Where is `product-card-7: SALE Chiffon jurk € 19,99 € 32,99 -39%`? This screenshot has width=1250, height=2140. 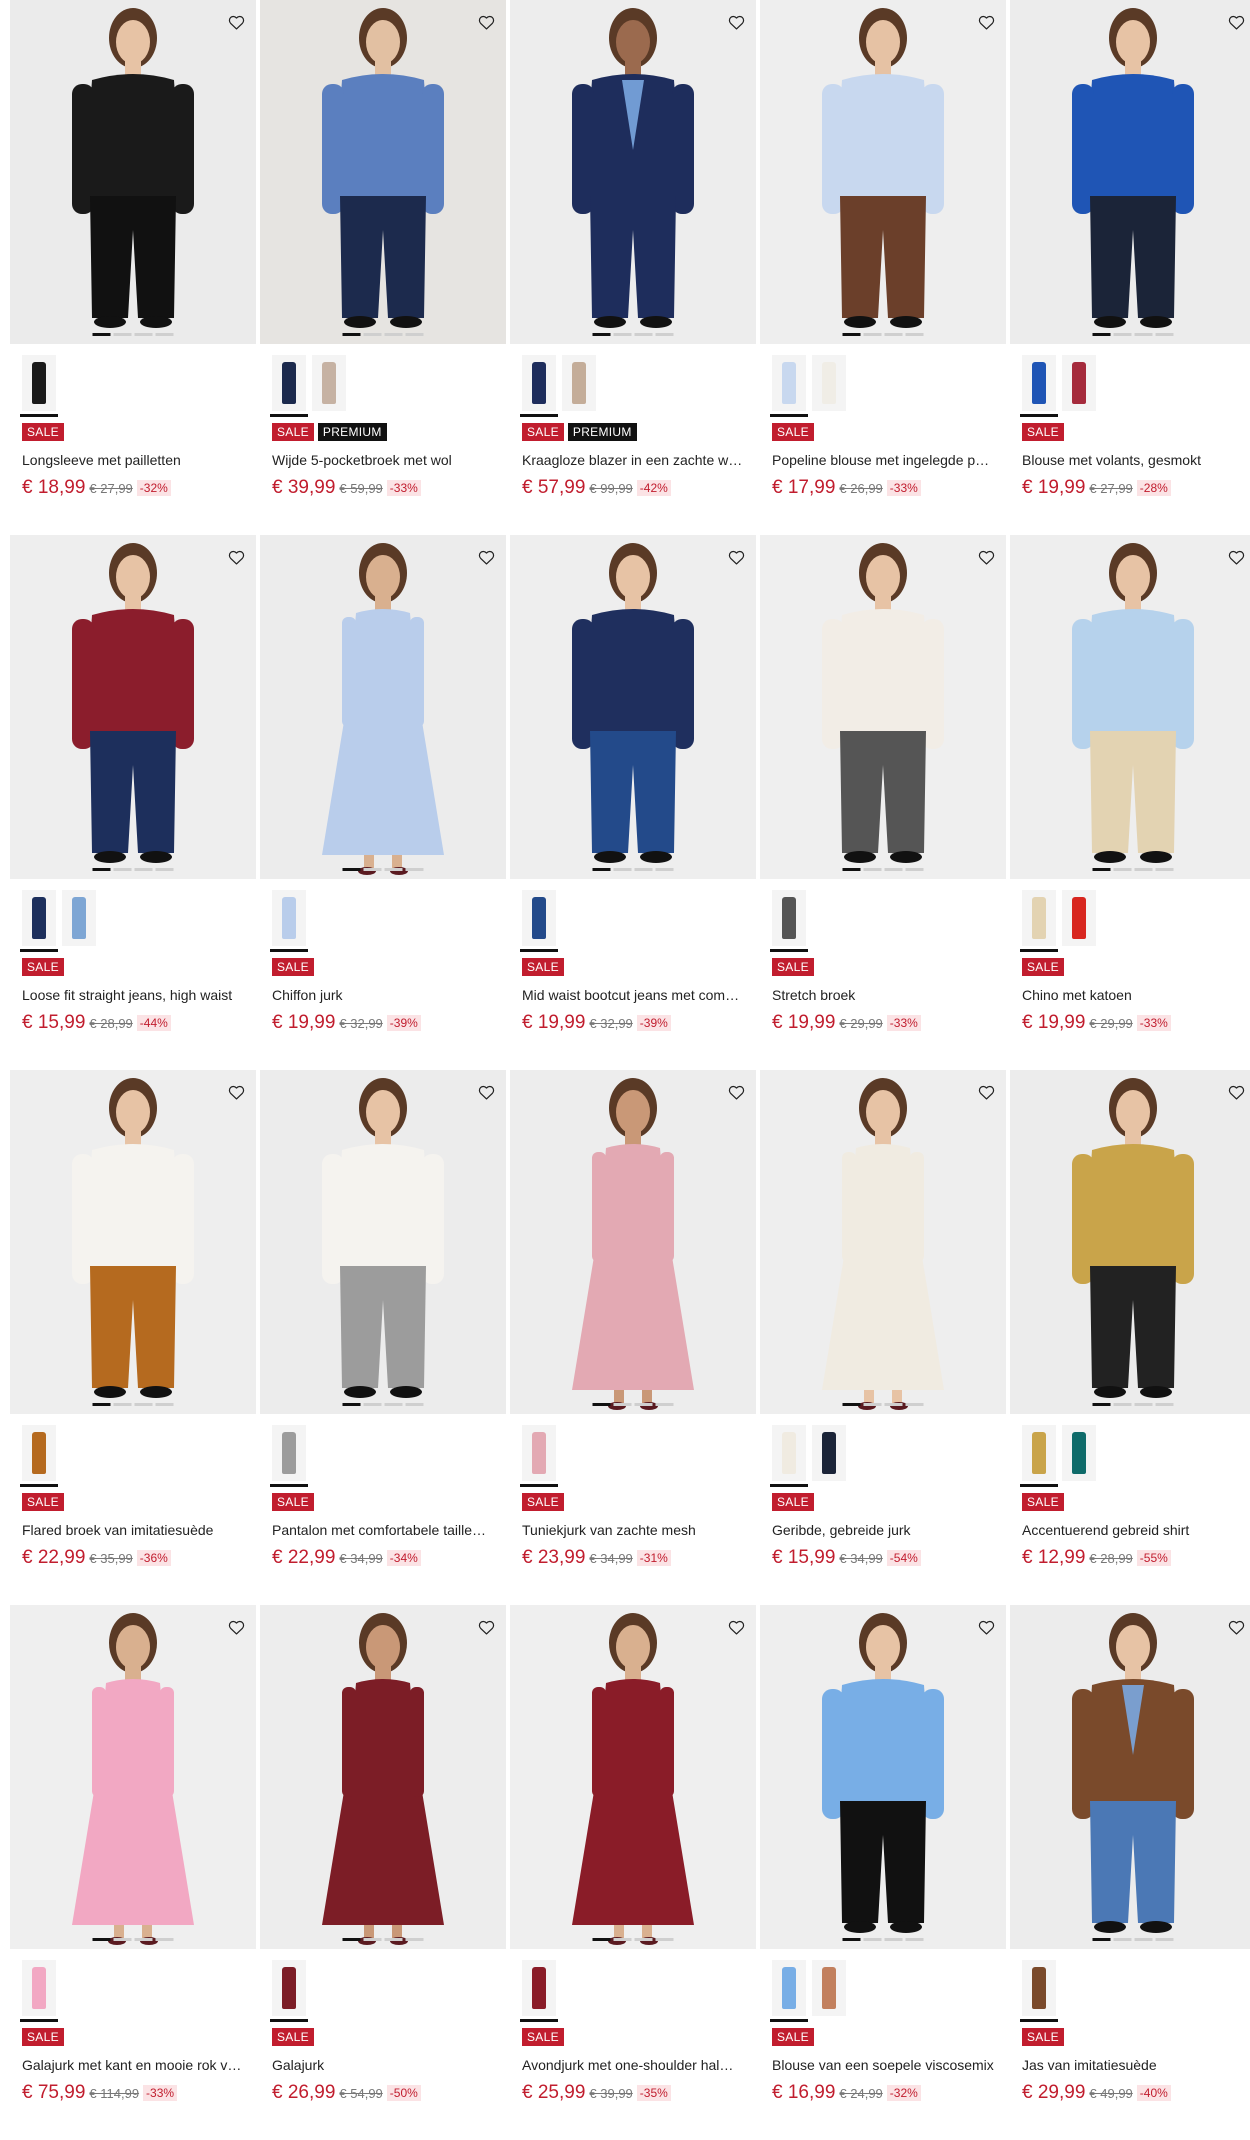 product-card-7: SALE Chiffon jurk € 19,99 € 32,99 -39% is located at coordinates (383, 802).